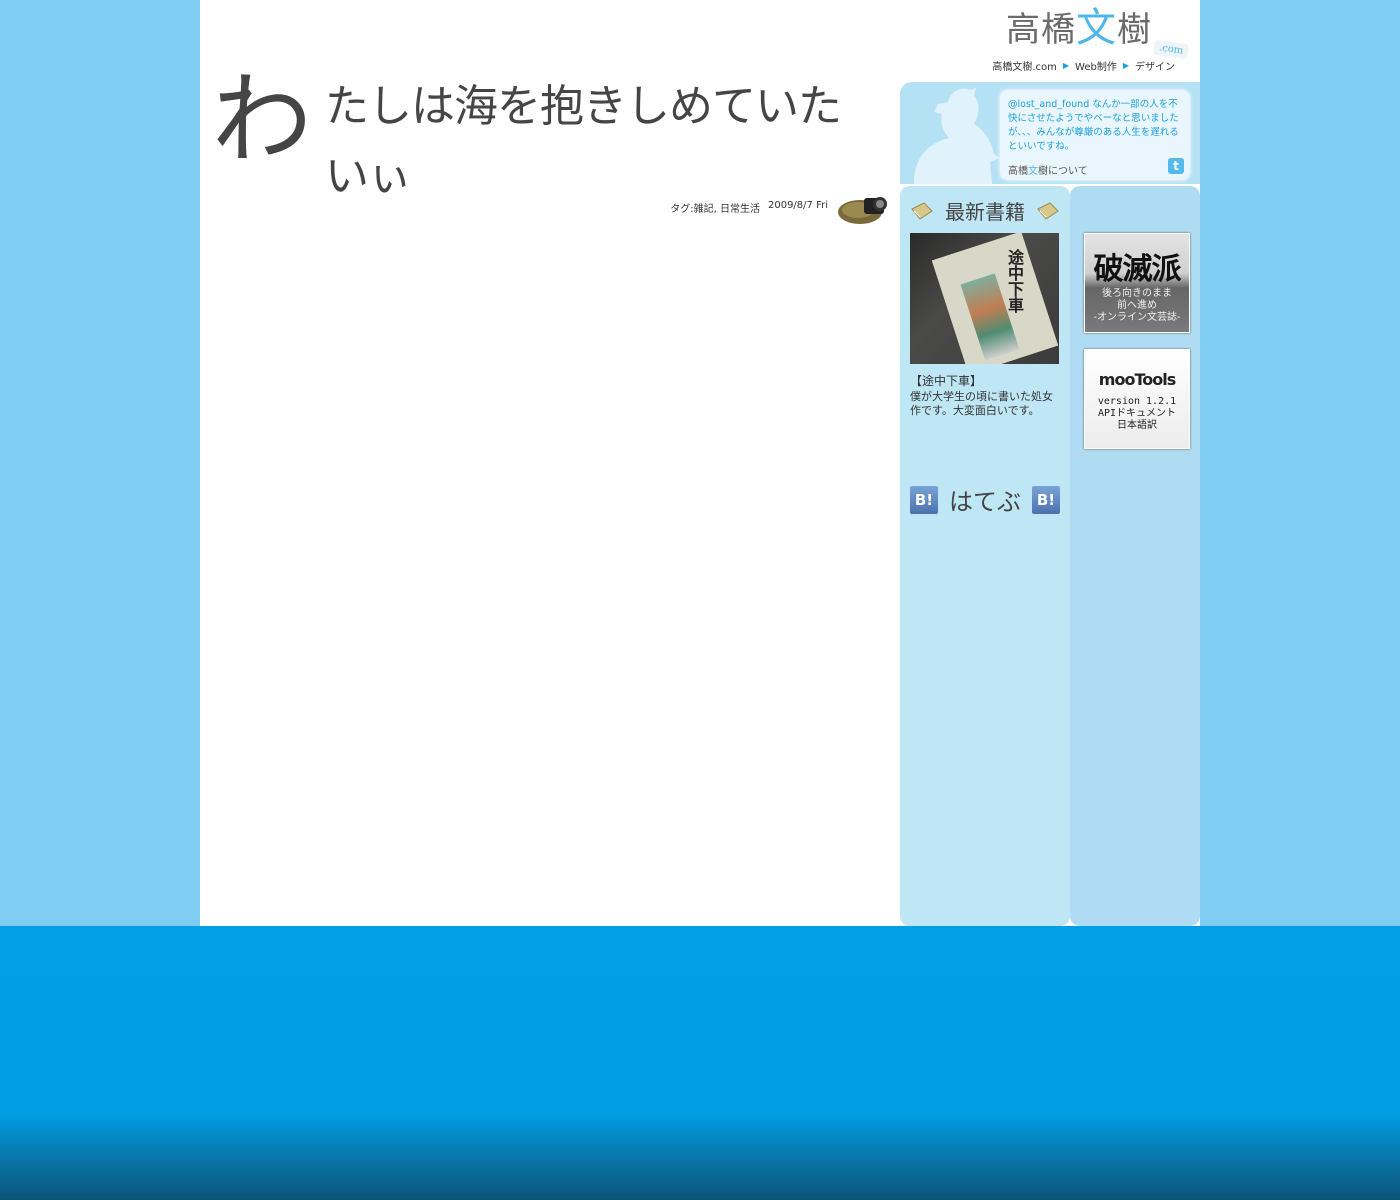  I want to click on mootools-line-2: APIドキュメント, so click(1137, 413).